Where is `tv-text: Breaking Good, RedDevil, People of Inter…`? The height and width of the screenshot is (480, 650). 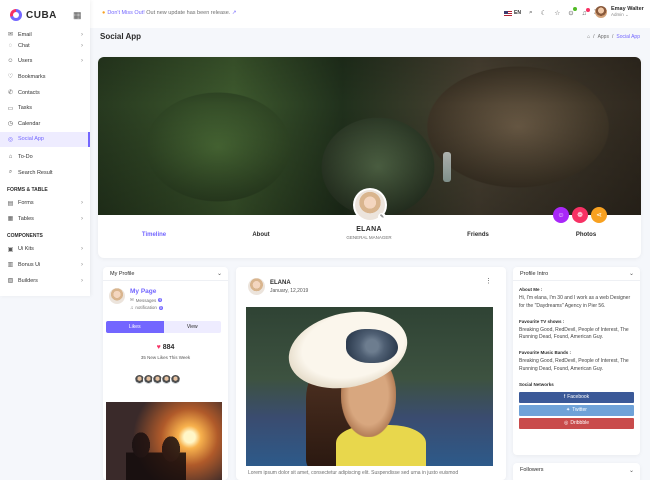 tv-text: Breaking Good, RedDevil, People of Inter… is located at coordinates (574, 333).